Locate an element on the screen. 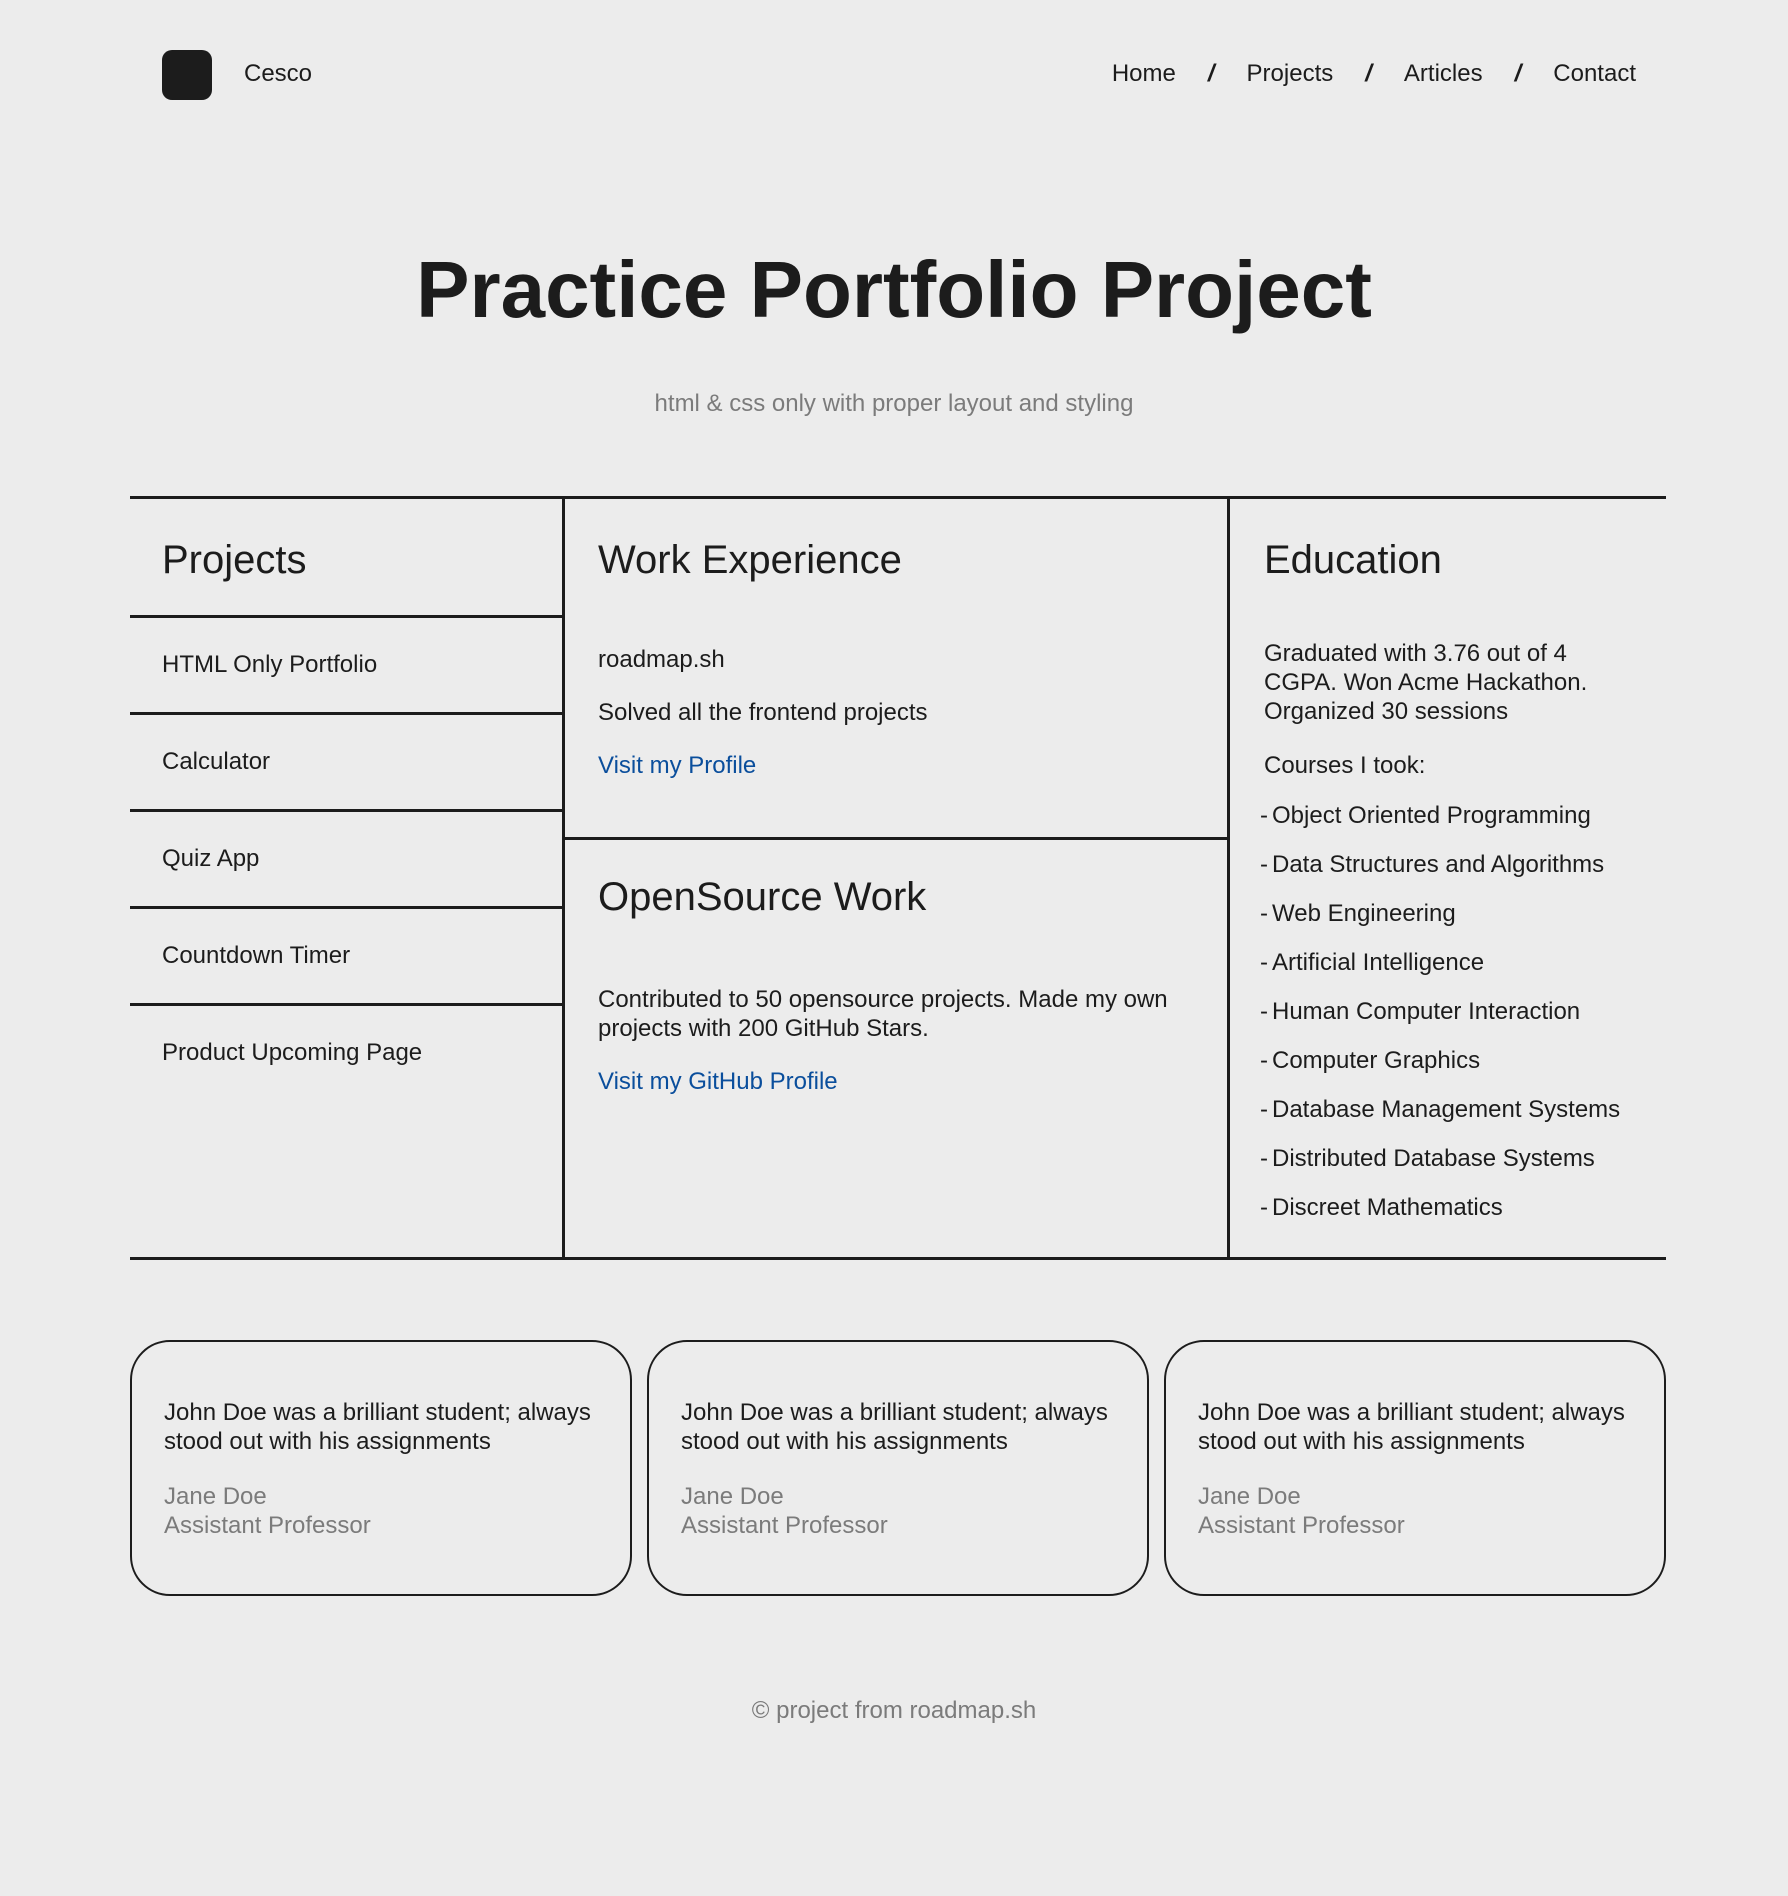  footer-text: © project from roadmap.sh is located at coordinates (894, 1710).